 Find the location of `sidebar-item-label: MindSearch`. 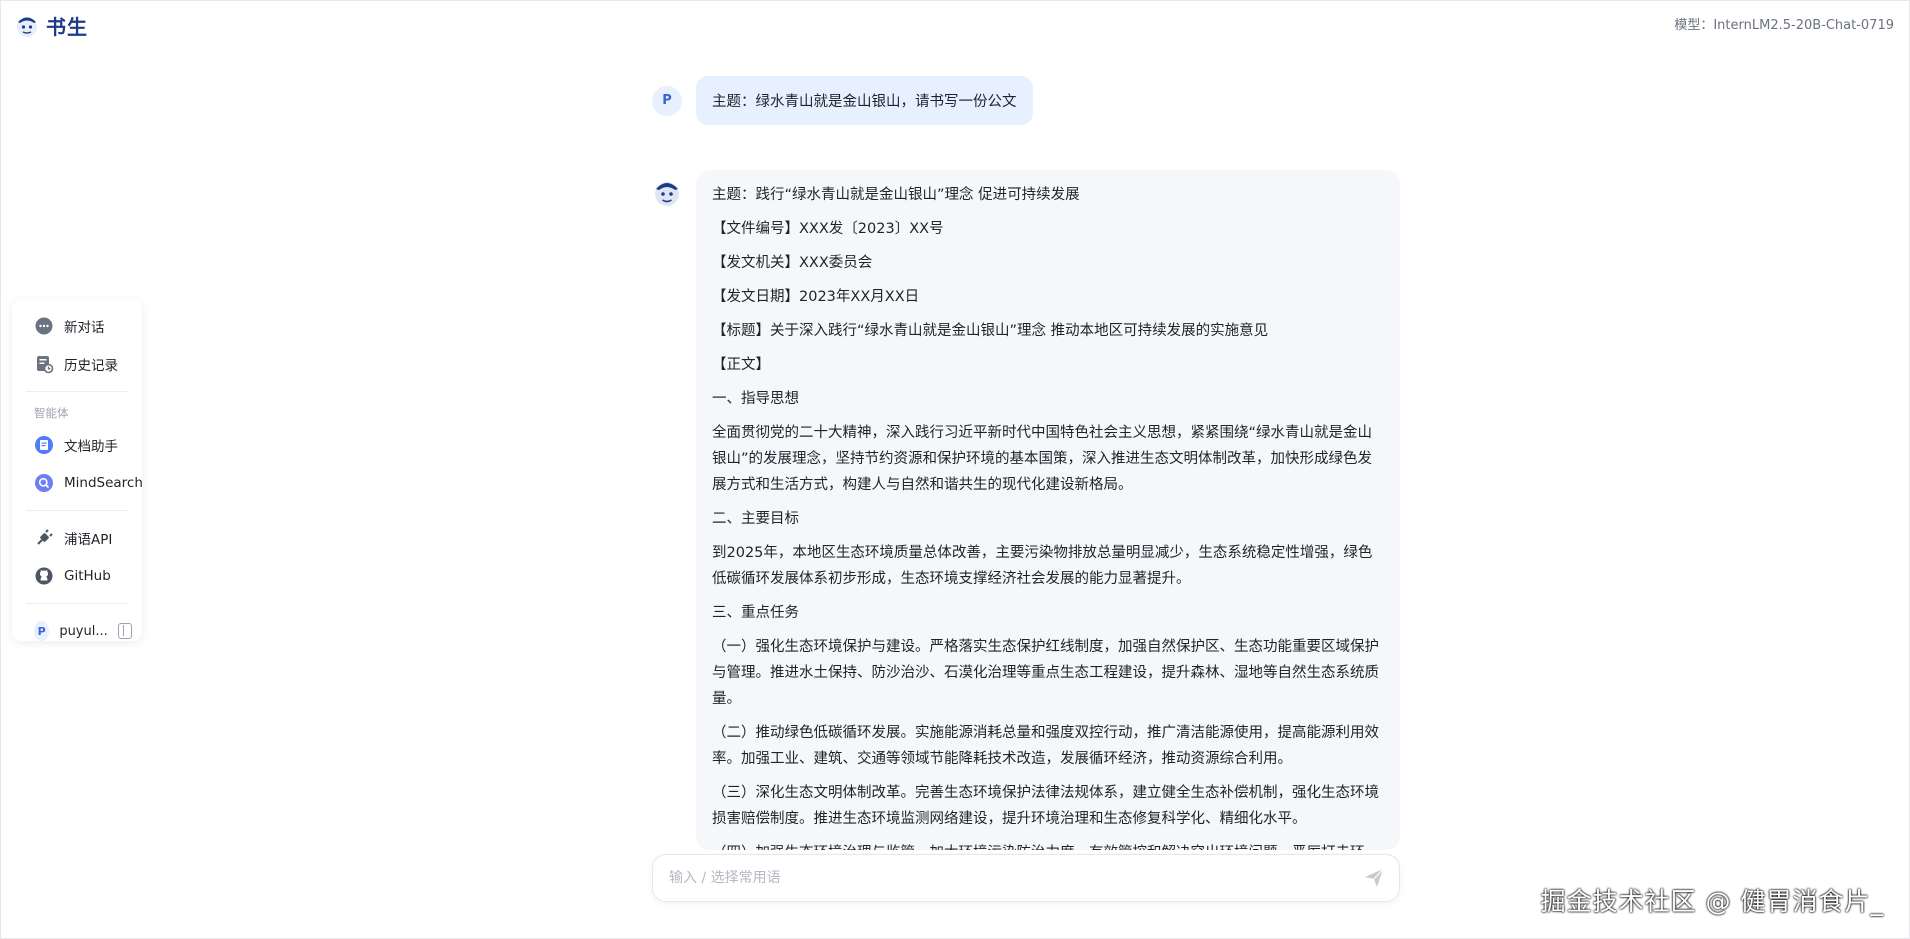

sidebar-item-label: MindSearch is located at coordinates (103, 483).